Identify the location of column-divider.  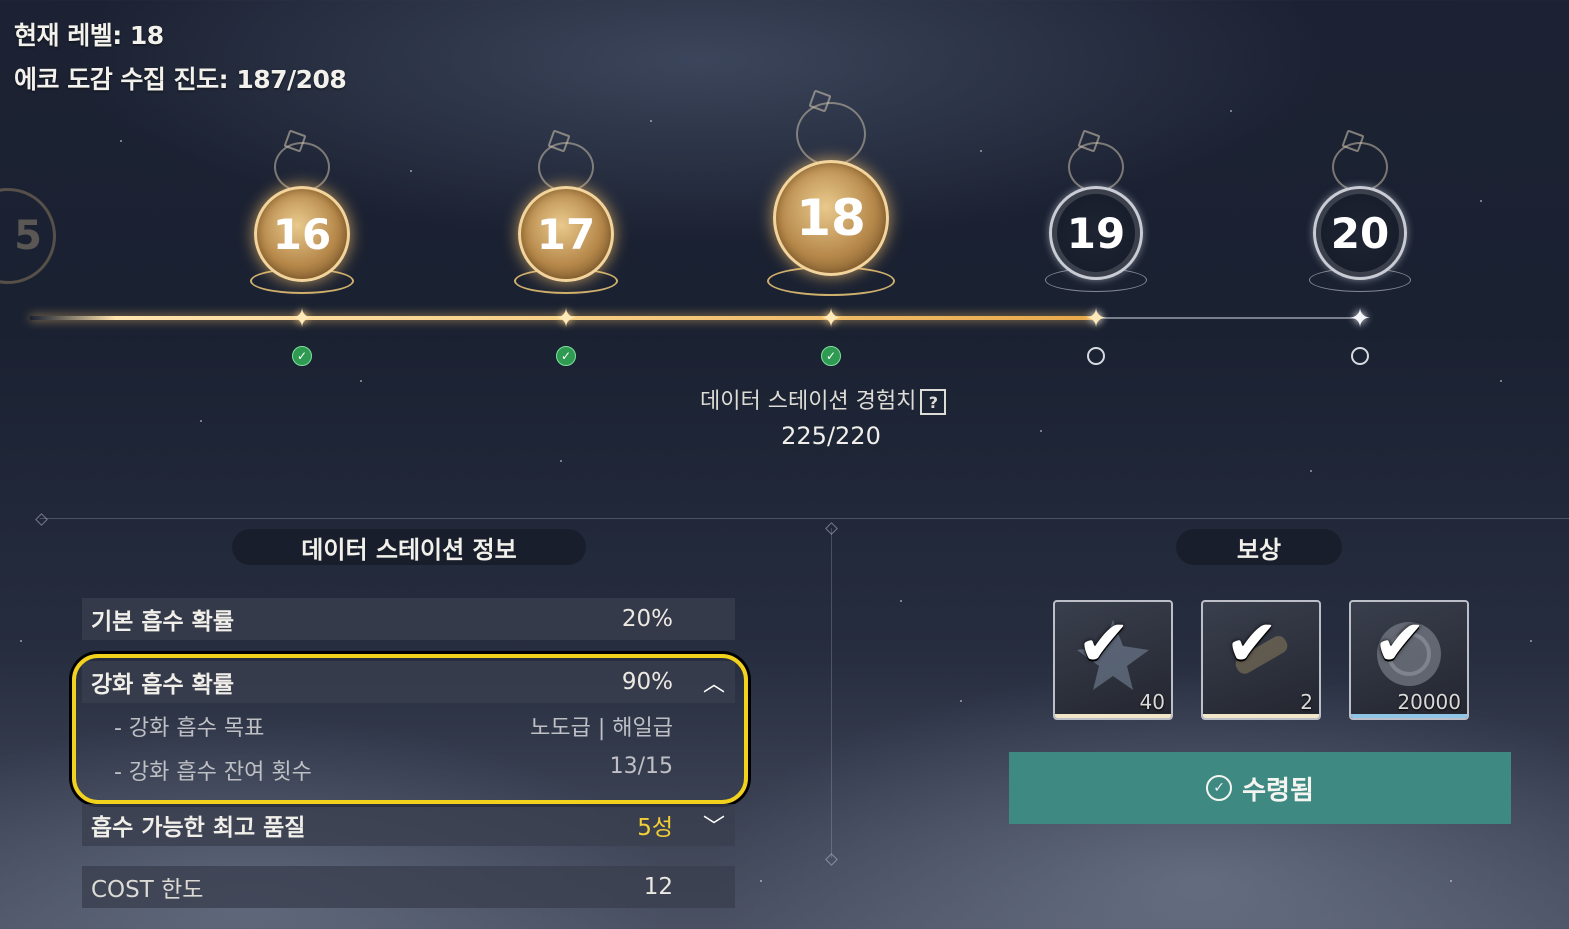
(831, 693).